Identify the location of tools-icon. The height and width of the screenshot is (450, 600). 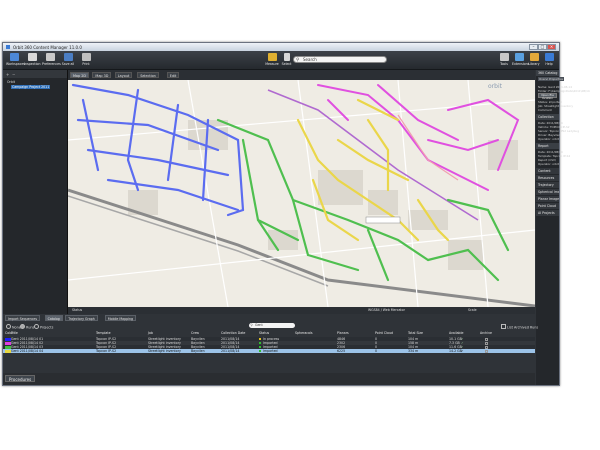
(504, 57).